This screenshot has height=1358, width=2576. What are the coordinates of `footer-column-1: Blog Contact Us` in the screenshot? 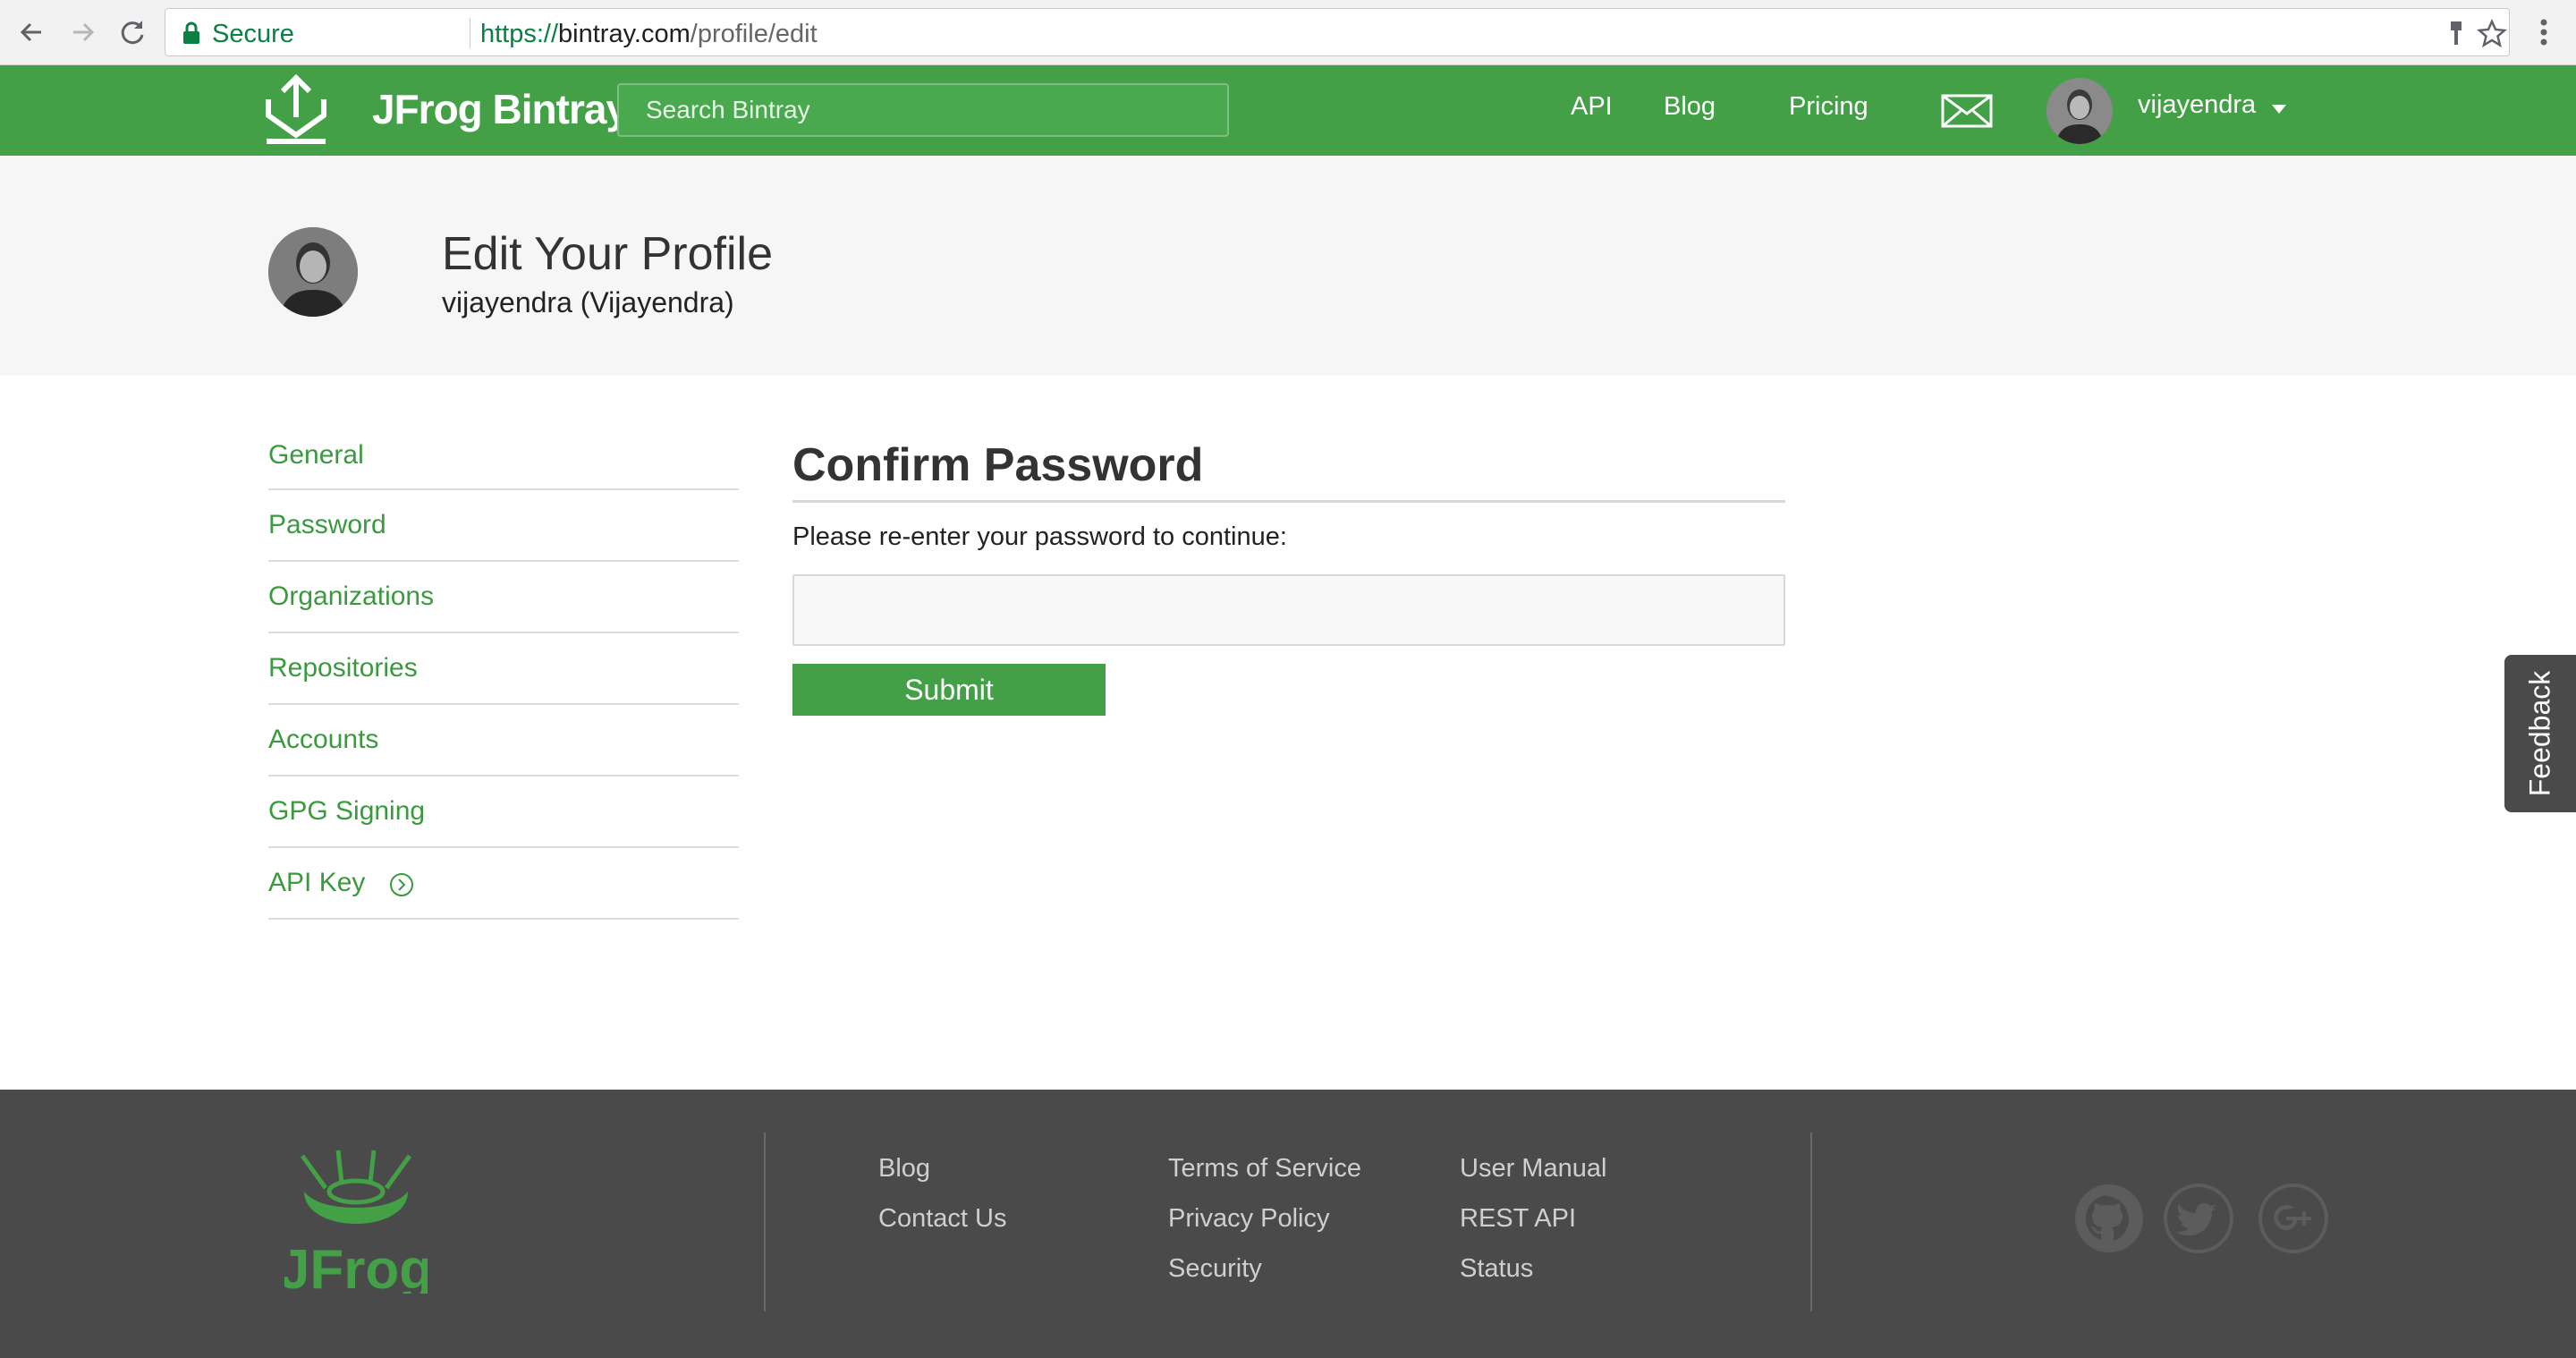 It's located at (942, 1204).